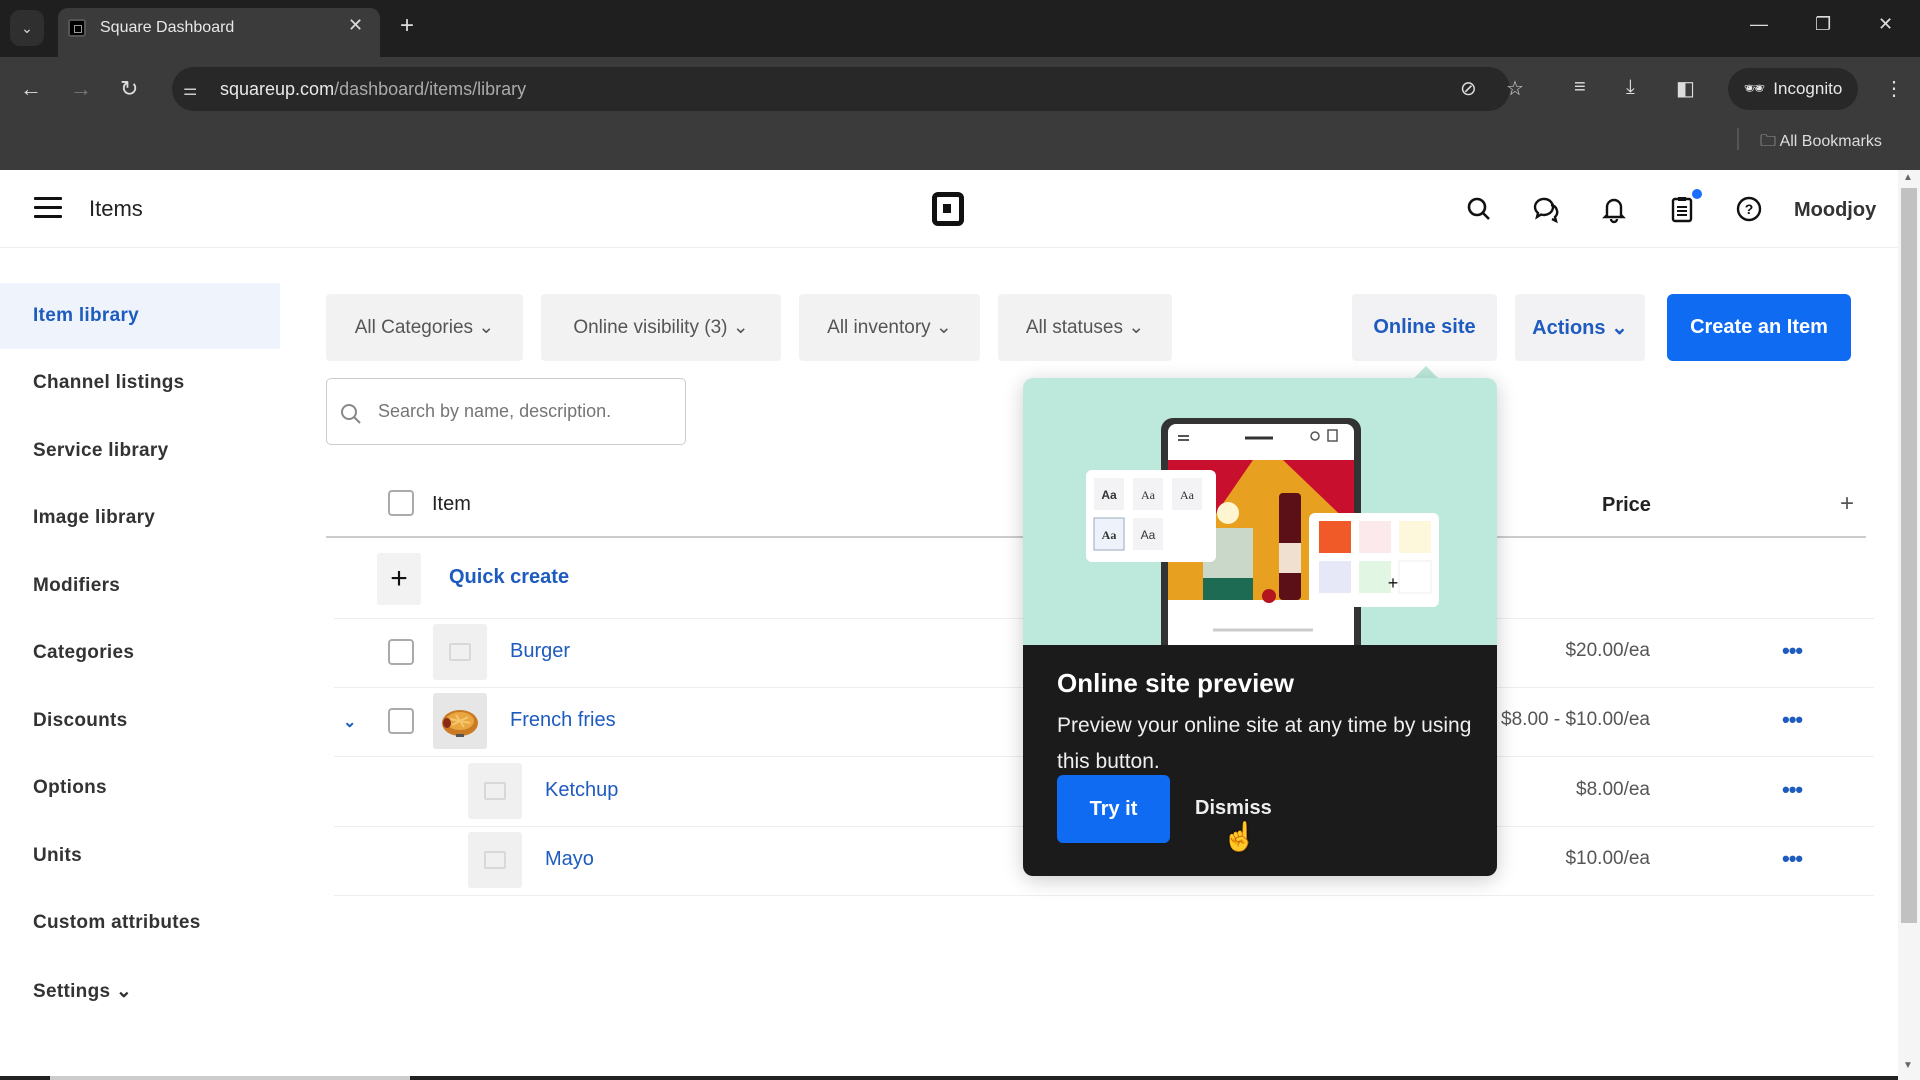  What do you see at coordinates (1793, 89) in the screenshot?
I see `incognito-badge: 🕶 Incognito` at bounding box center [1793, 89].